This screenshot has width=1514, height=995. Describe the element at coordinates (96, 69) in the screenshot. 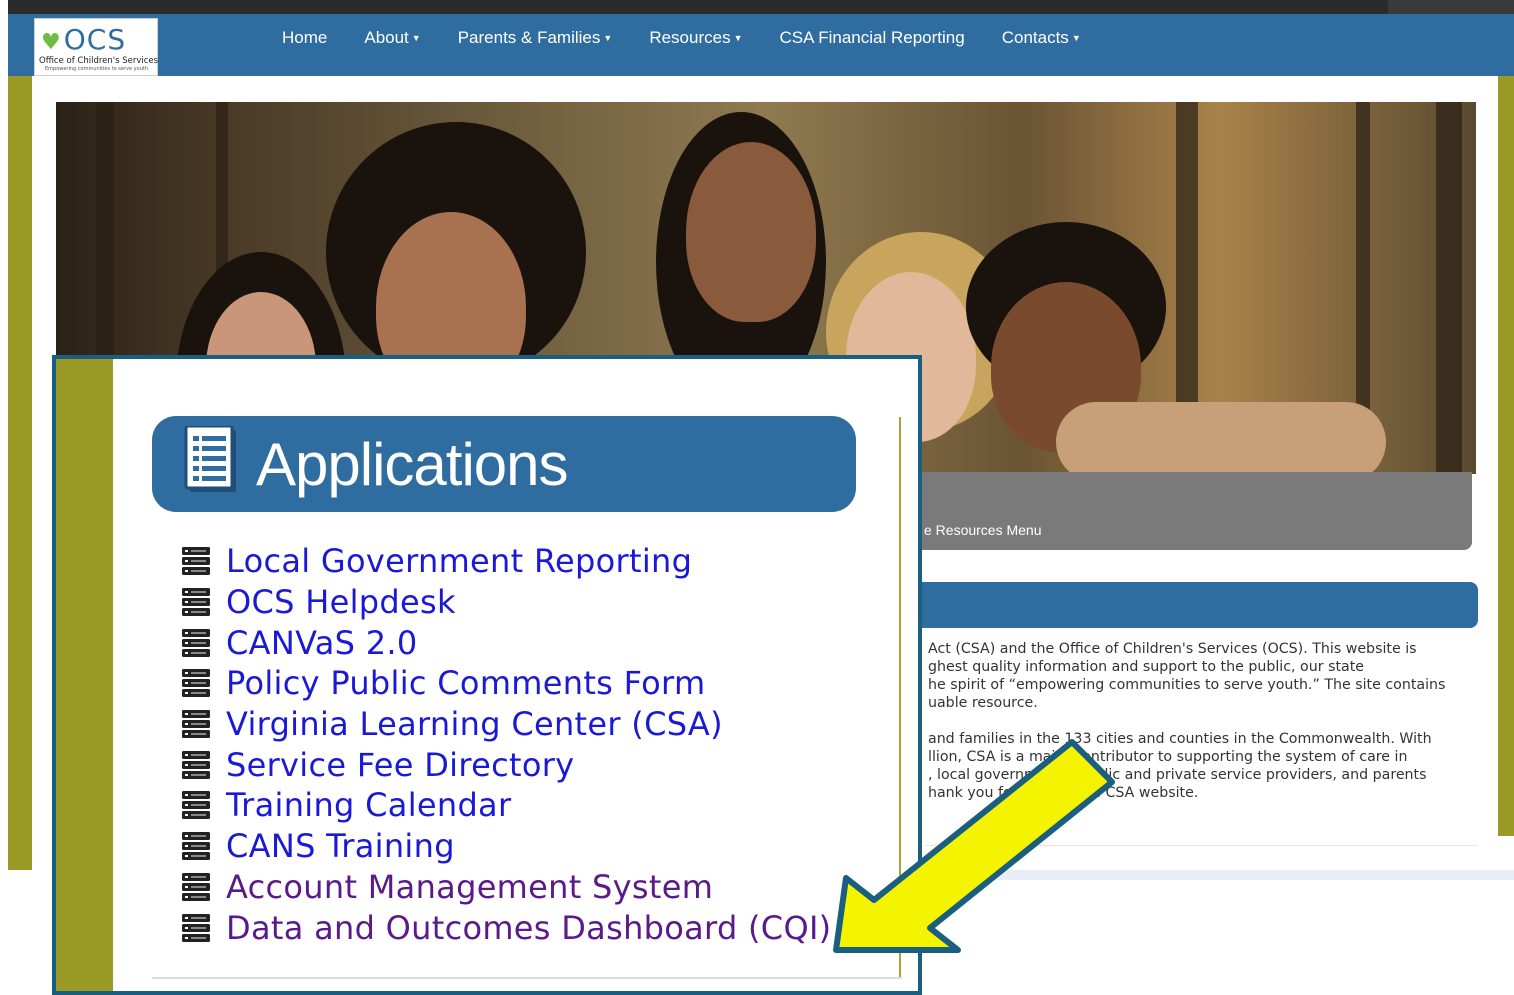

I see `logo-tagline: Empowering communities to serve youth` at that location.